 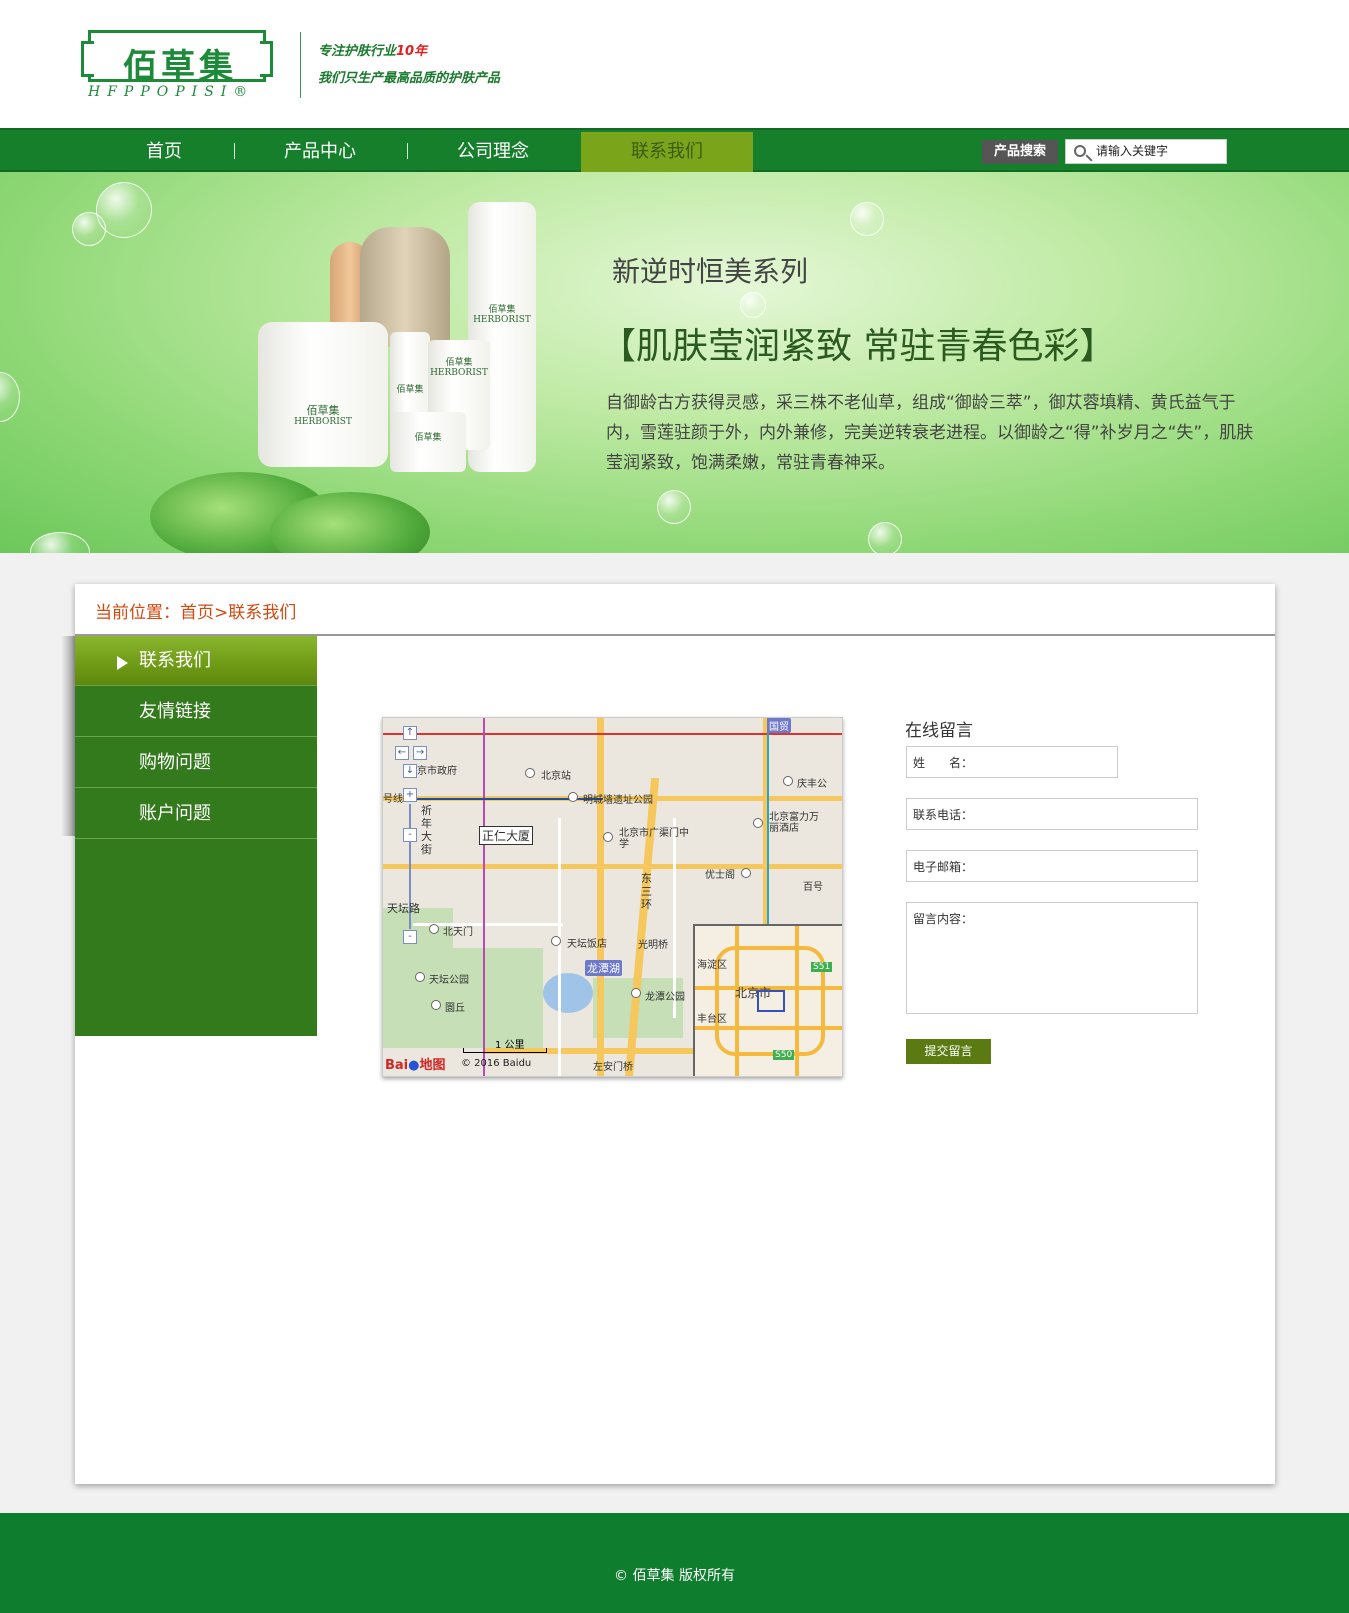 I want to click on form-title: 在线留言, so click(x=939, y=731).